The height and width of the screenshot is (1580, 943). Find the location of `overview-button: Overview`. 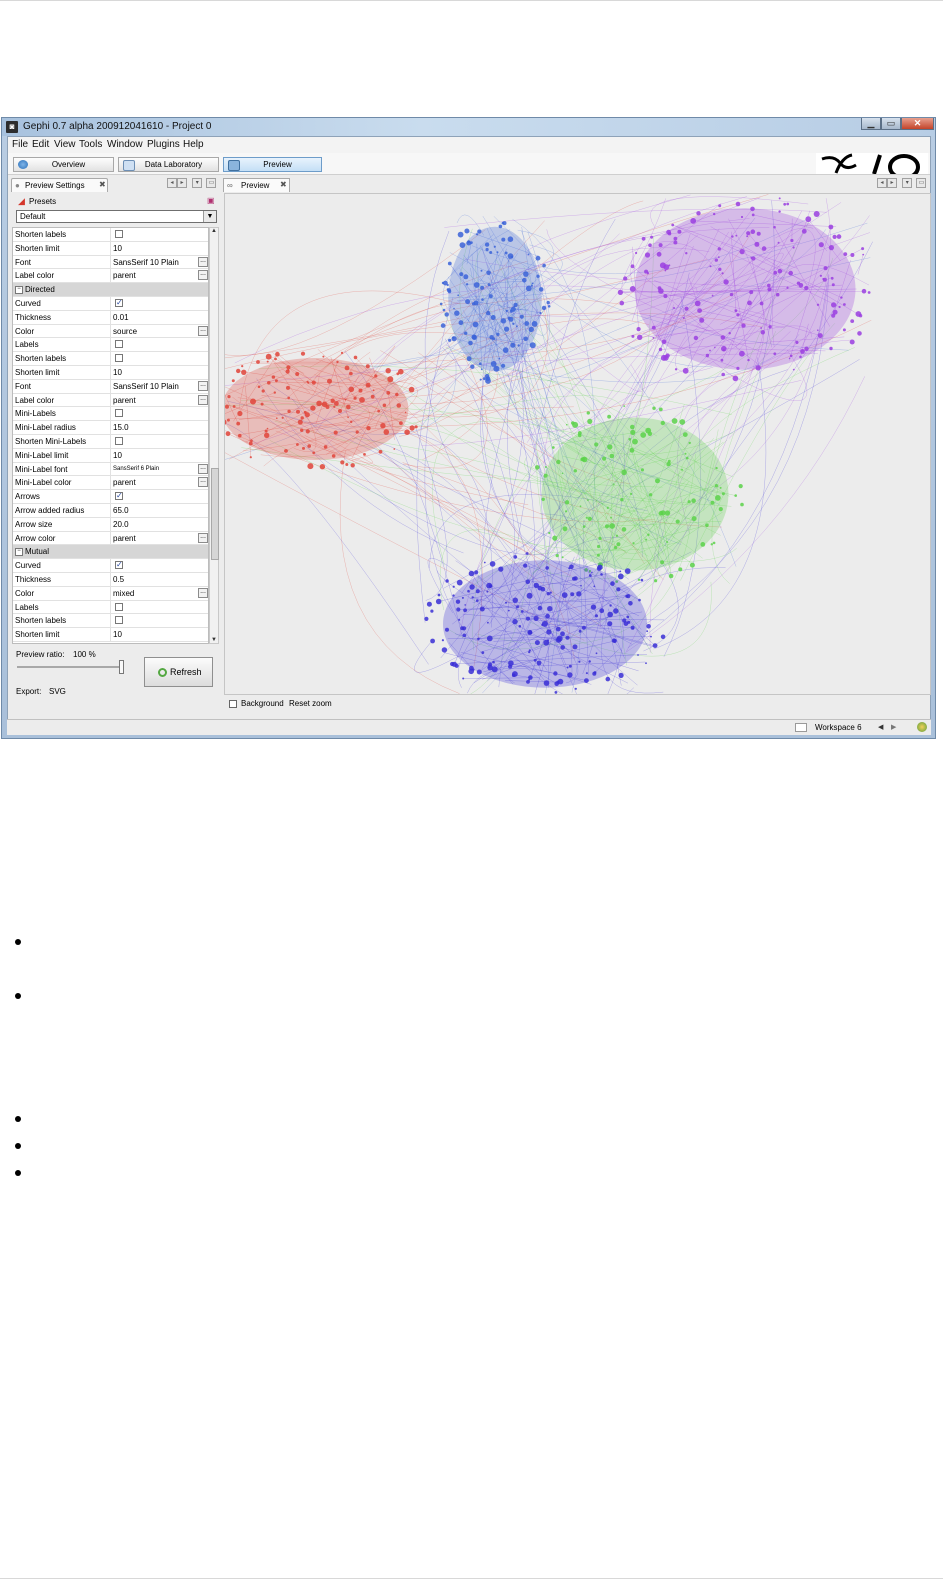

overview-button: Overview is located at coordinates (63, 164).